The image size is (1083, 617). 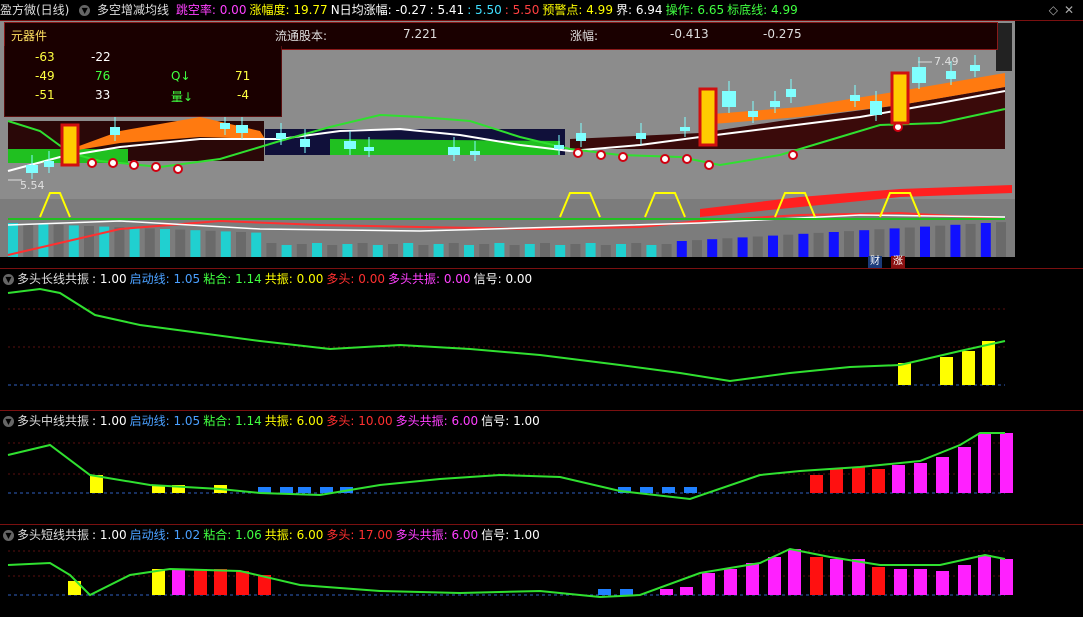 I want to click on panel-title: 多头中线共振, so click(x=53, y=421).